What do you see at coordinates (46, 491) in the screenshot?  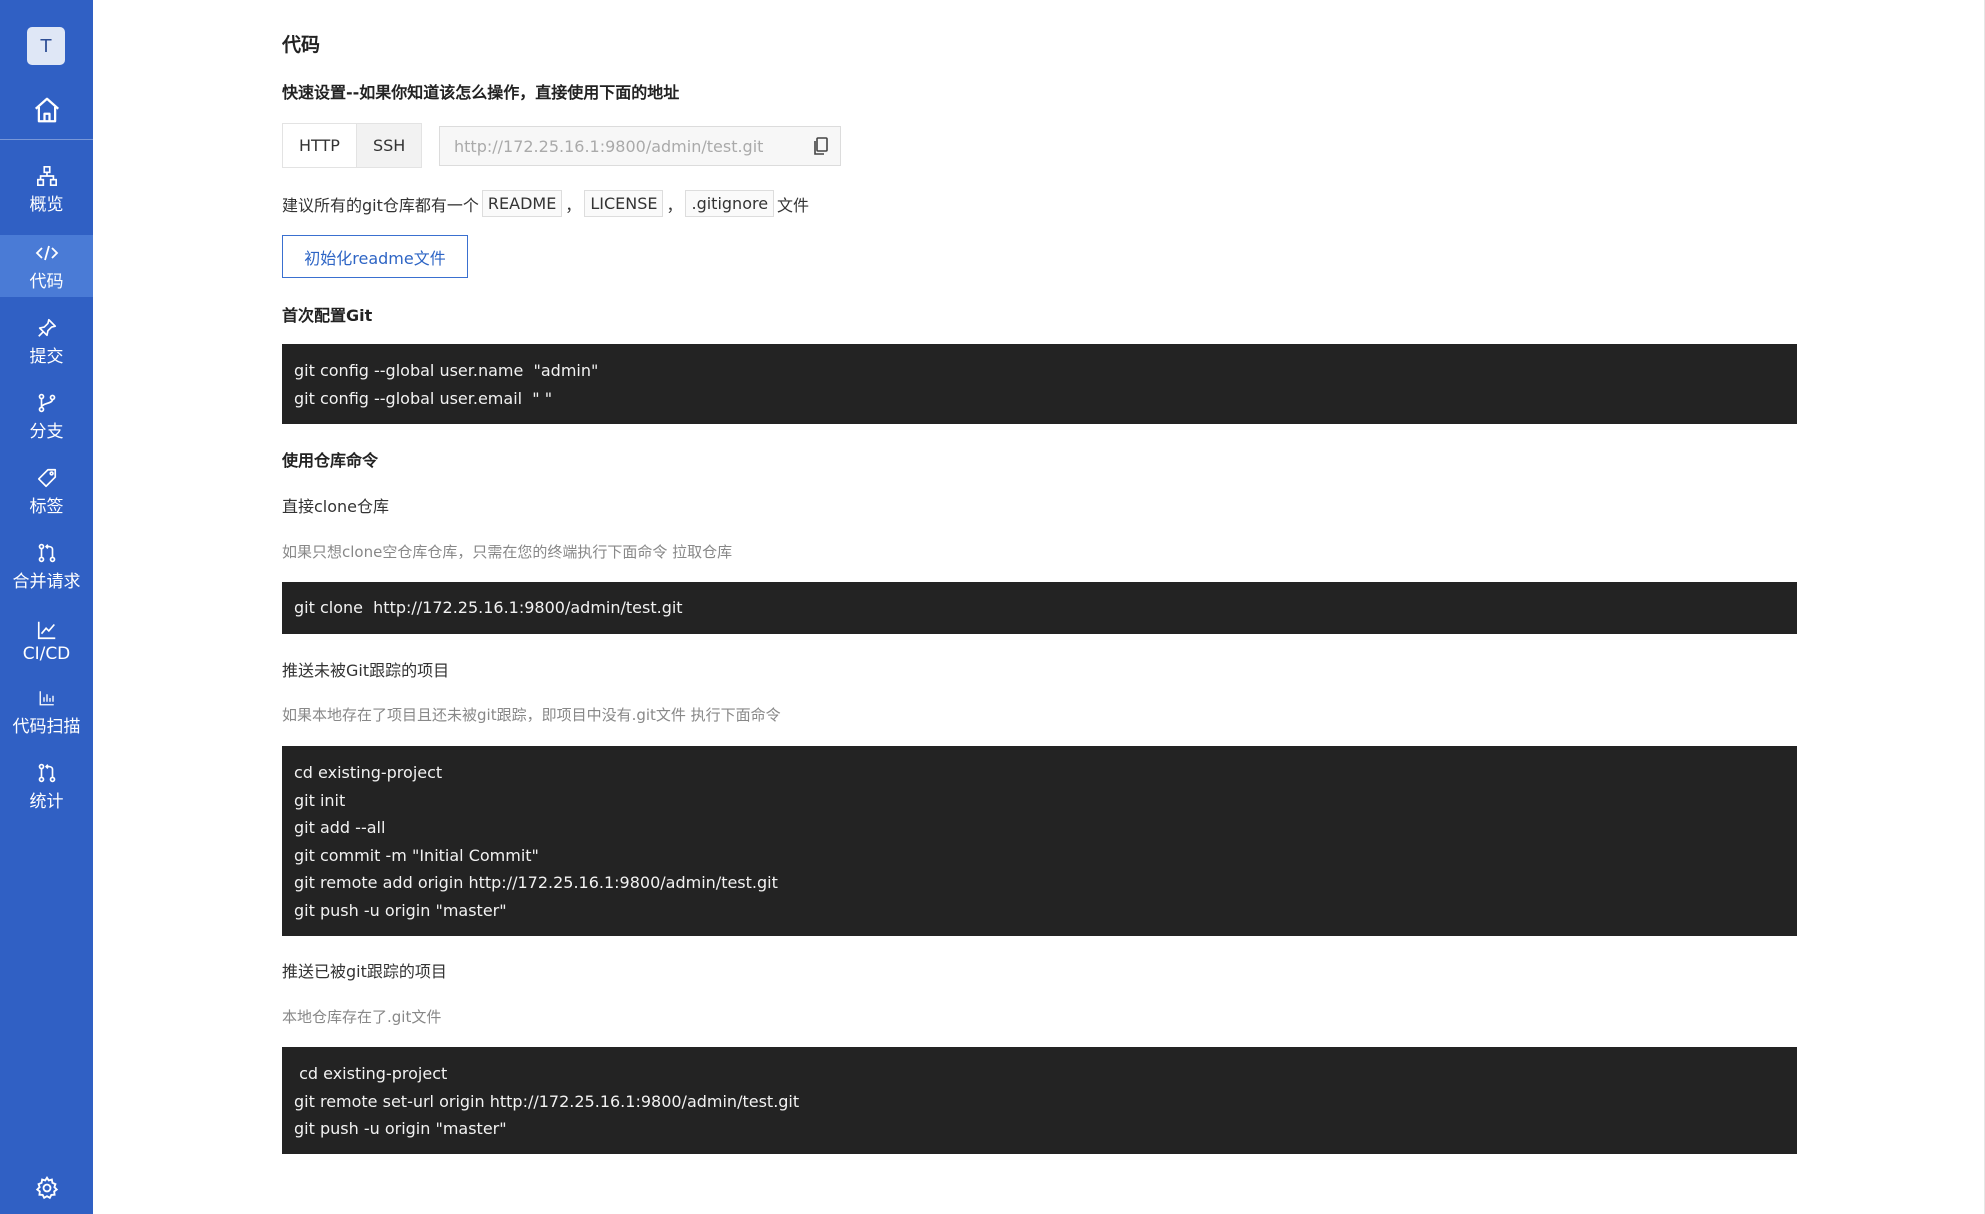 I see `sidebar-item-tags: 标签` at bounding box center [46, 491].